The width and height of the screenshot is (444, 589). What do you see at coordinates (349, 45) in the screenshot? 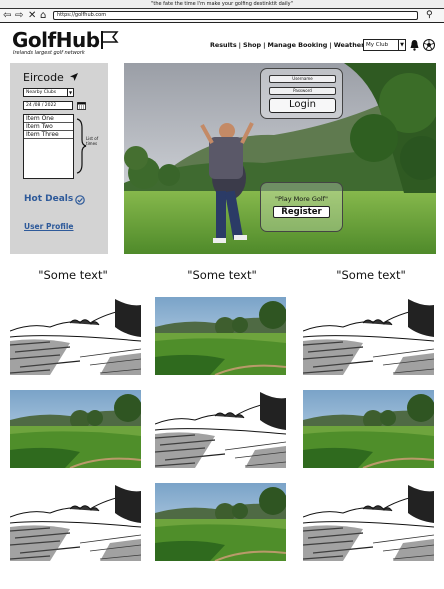
I see `nav-weather: Weather` at bounding box center [349, 45].